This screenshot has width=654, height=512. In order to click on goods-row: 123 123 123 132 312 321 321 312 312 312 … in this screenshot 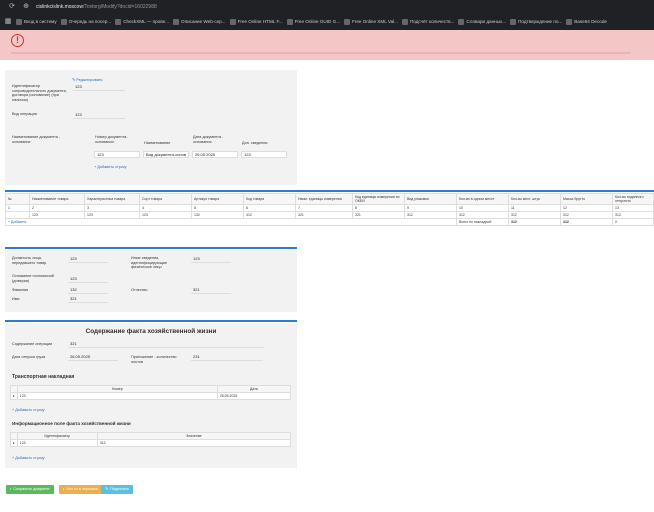, I will do `click(329, 215)`.